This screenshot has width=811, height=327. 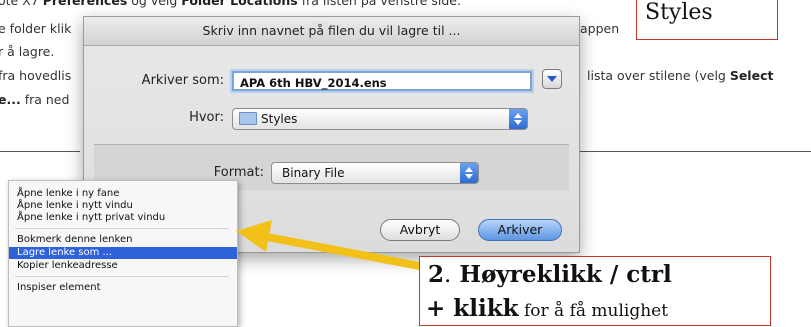 What do you see at coordinates (547, 308) in the screenshot?
I see `instruction-line-2: + klikk for å få mulighet` at bounding box center [547, 308].